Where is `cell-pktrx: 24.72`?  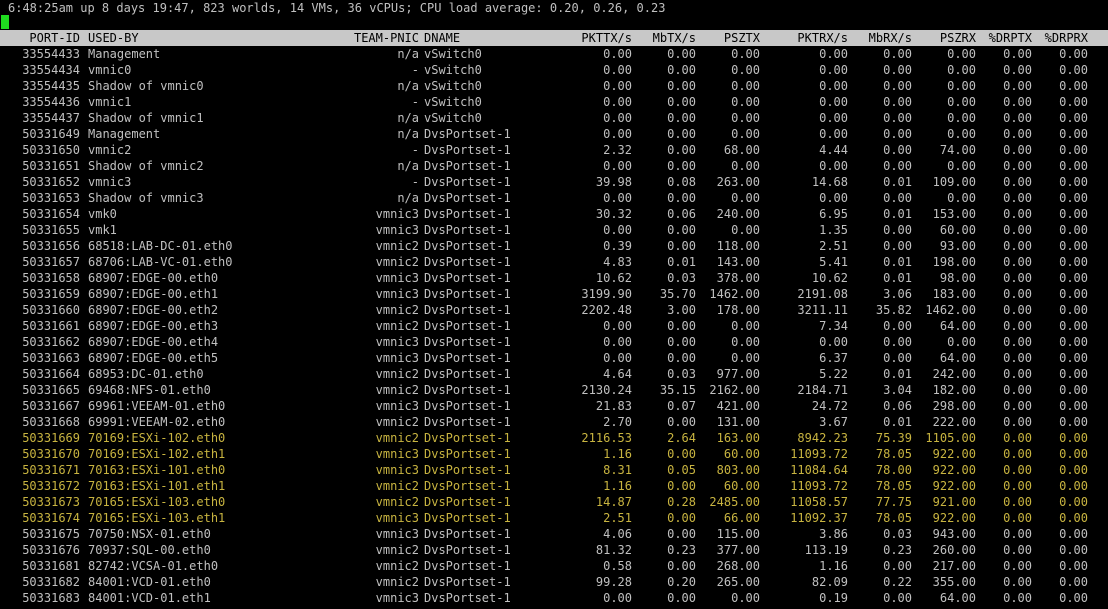 cell-pktrx: 24.72 is located at coordinates (829, 406).